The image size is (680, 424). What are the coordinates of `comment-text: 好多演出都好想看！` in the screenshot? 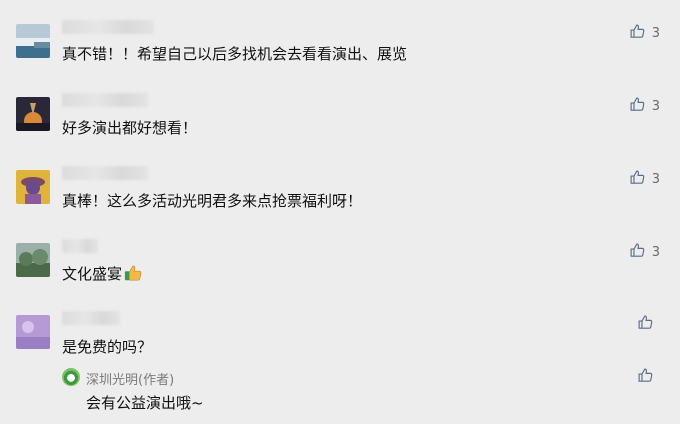 It's located at (130, 128).